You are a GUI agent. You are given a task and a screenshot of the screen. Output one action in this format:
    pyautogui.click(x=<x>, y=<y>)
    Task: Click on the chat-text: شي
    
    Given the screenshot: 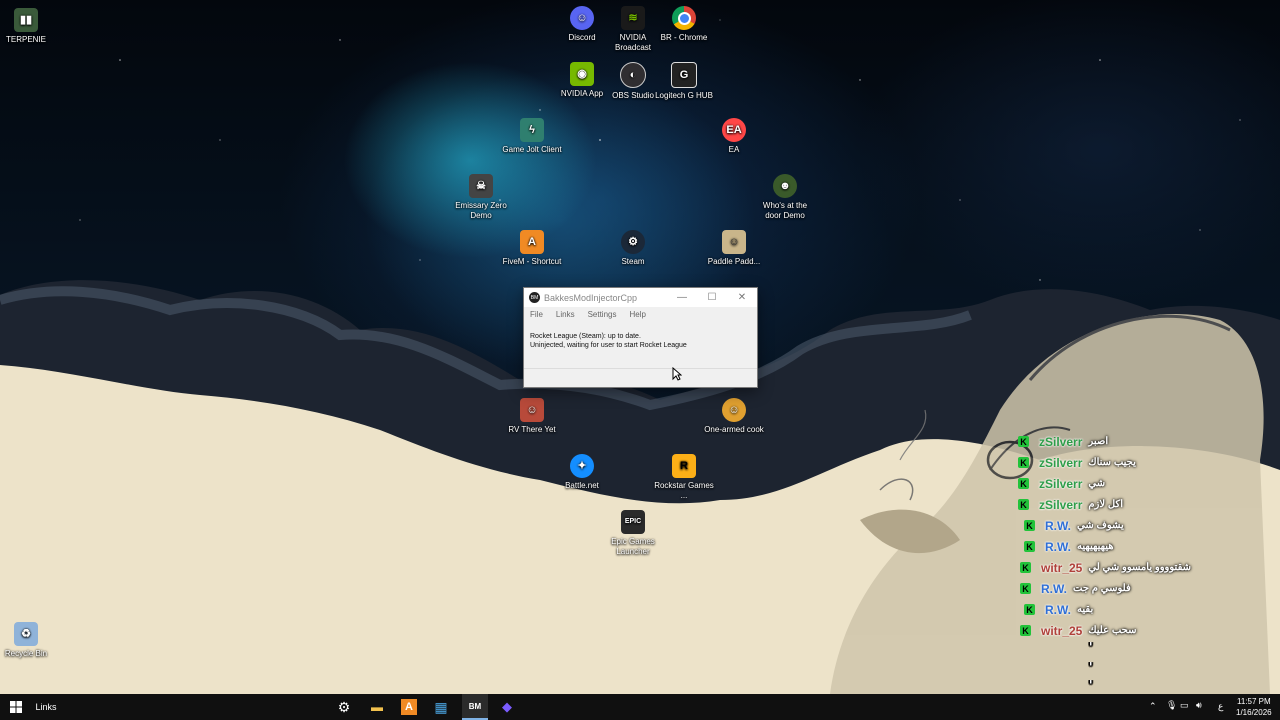 What is the action you would take?
    pyautogui.click(x=1097, y=483)
    